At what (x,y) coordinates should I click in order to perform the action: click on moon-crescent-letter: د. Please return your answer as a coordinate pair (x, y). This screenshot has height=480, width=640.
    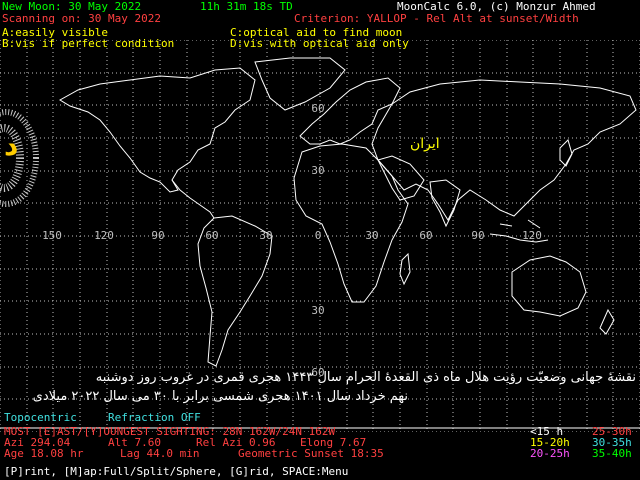
    Looking at the image, I should click on (11, 145).